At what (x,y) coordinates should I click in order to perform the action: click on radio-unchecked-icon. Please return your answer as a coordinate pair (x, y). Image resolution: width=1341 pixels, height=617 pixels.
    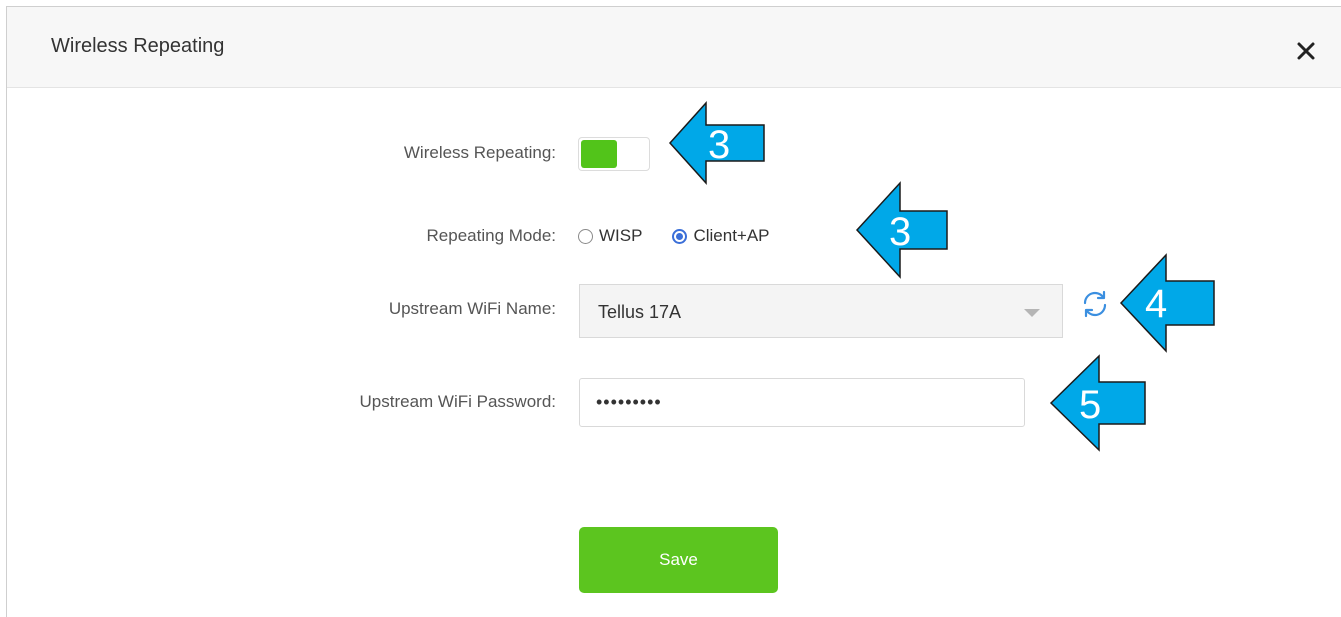
    Looking at the image, I should click on (585, 236).